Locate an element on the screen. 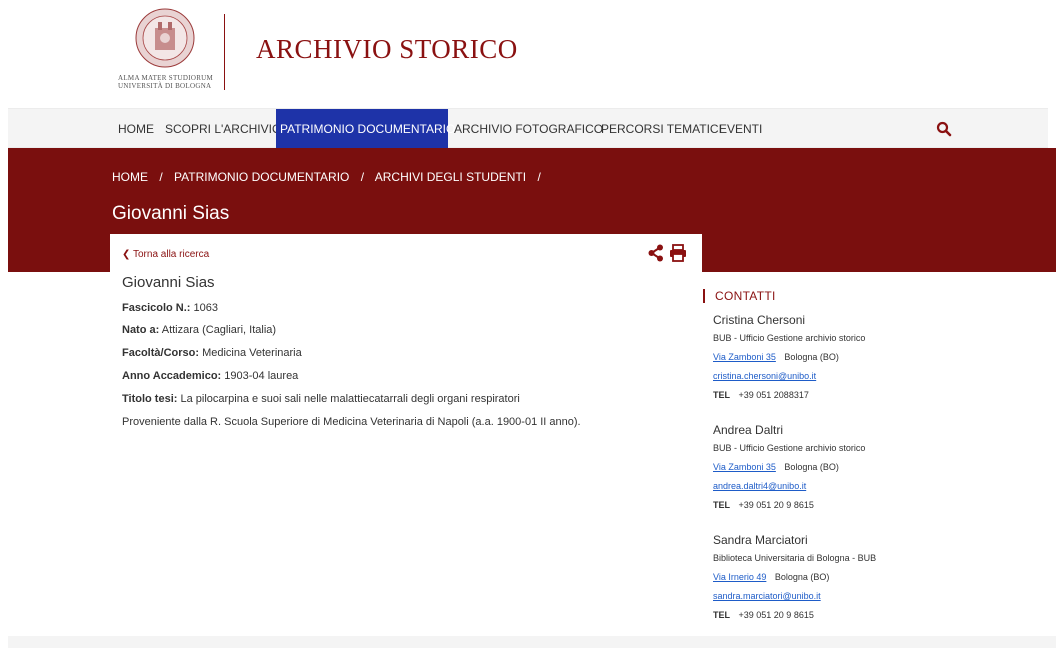 The image size is (1056, 648). nav-item-percorsi: PERCORSI TEMATICI is located at coordinates (661, 129).